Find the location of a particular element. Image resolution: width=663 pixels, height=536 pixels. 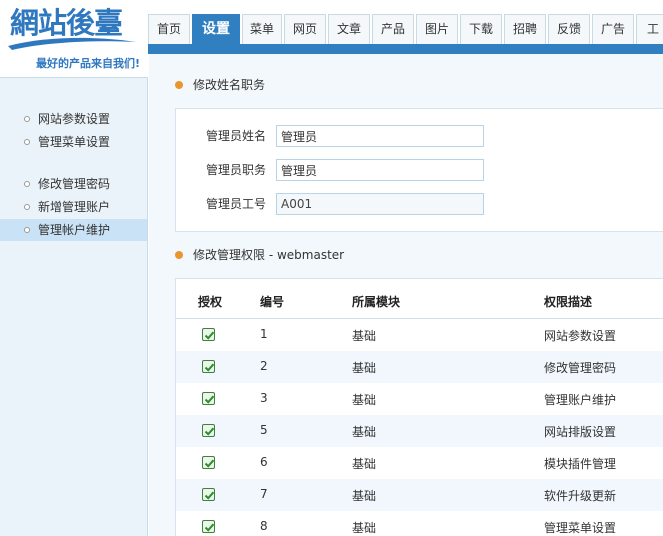

cell-desc: 管理账户维护 is located at coordinates (580, 400).